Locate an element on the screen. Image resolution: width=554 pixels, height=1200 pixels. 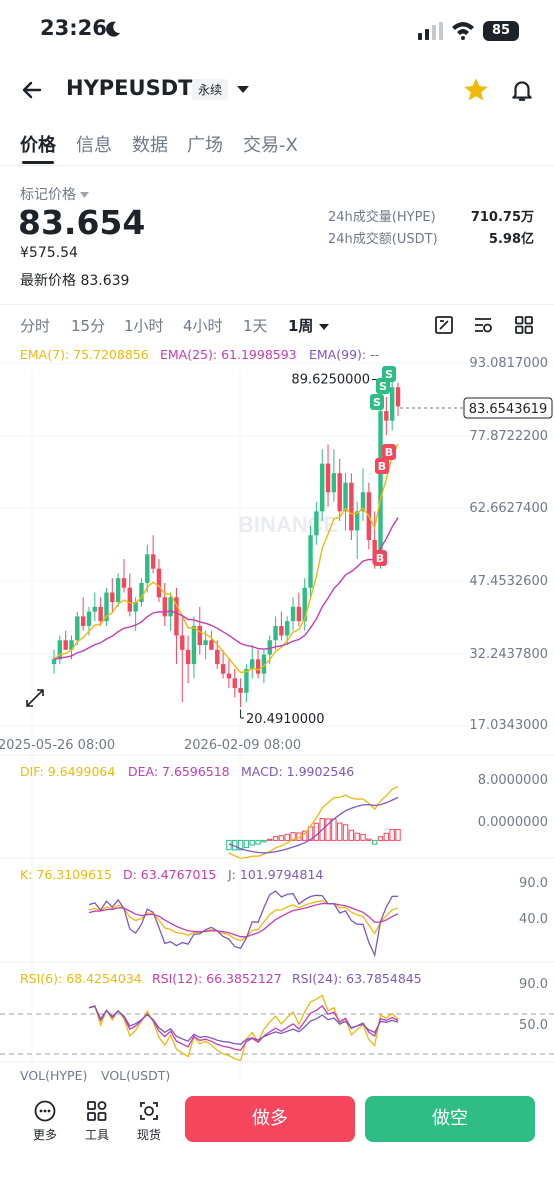
more-button: 更多 is located at coordinates (45, 1121).